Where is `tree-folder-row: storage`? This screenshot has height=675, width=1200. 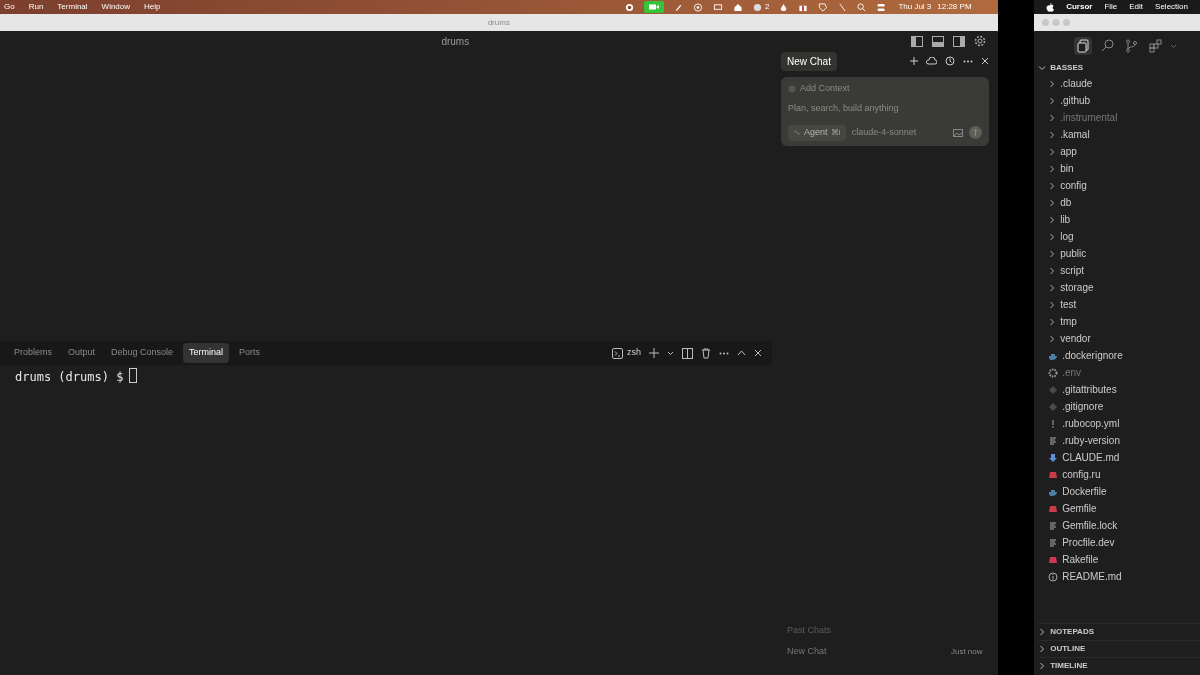 tree-folder-row: storage is located at coordinates (1119, 287).